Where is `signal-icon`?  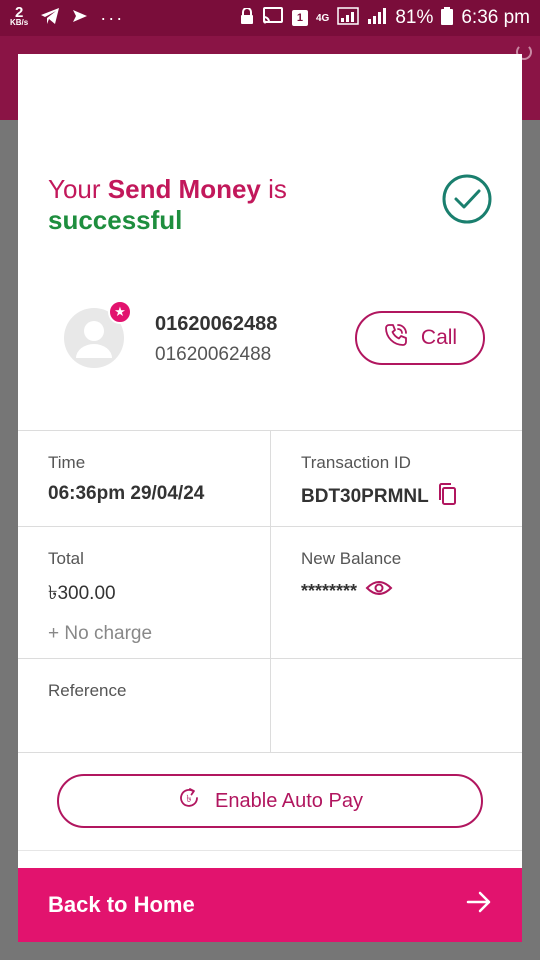
signal-icon is located at coordinates (348, 18).